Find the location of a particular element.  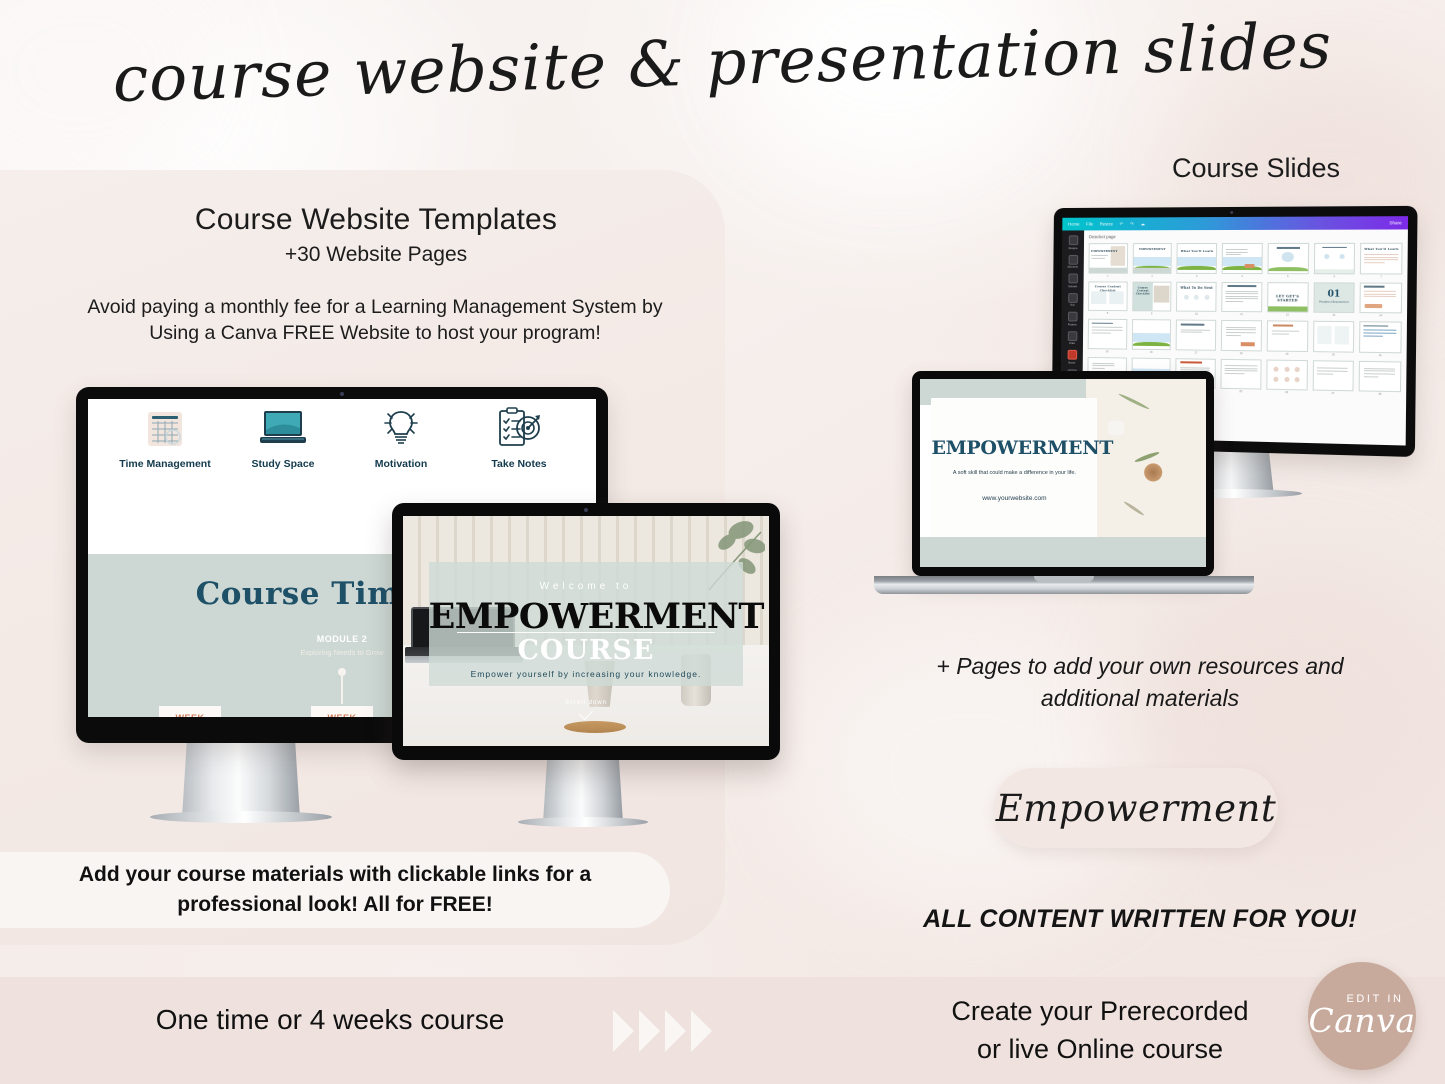

sugar-cube is located at coordinates (1115, 427).